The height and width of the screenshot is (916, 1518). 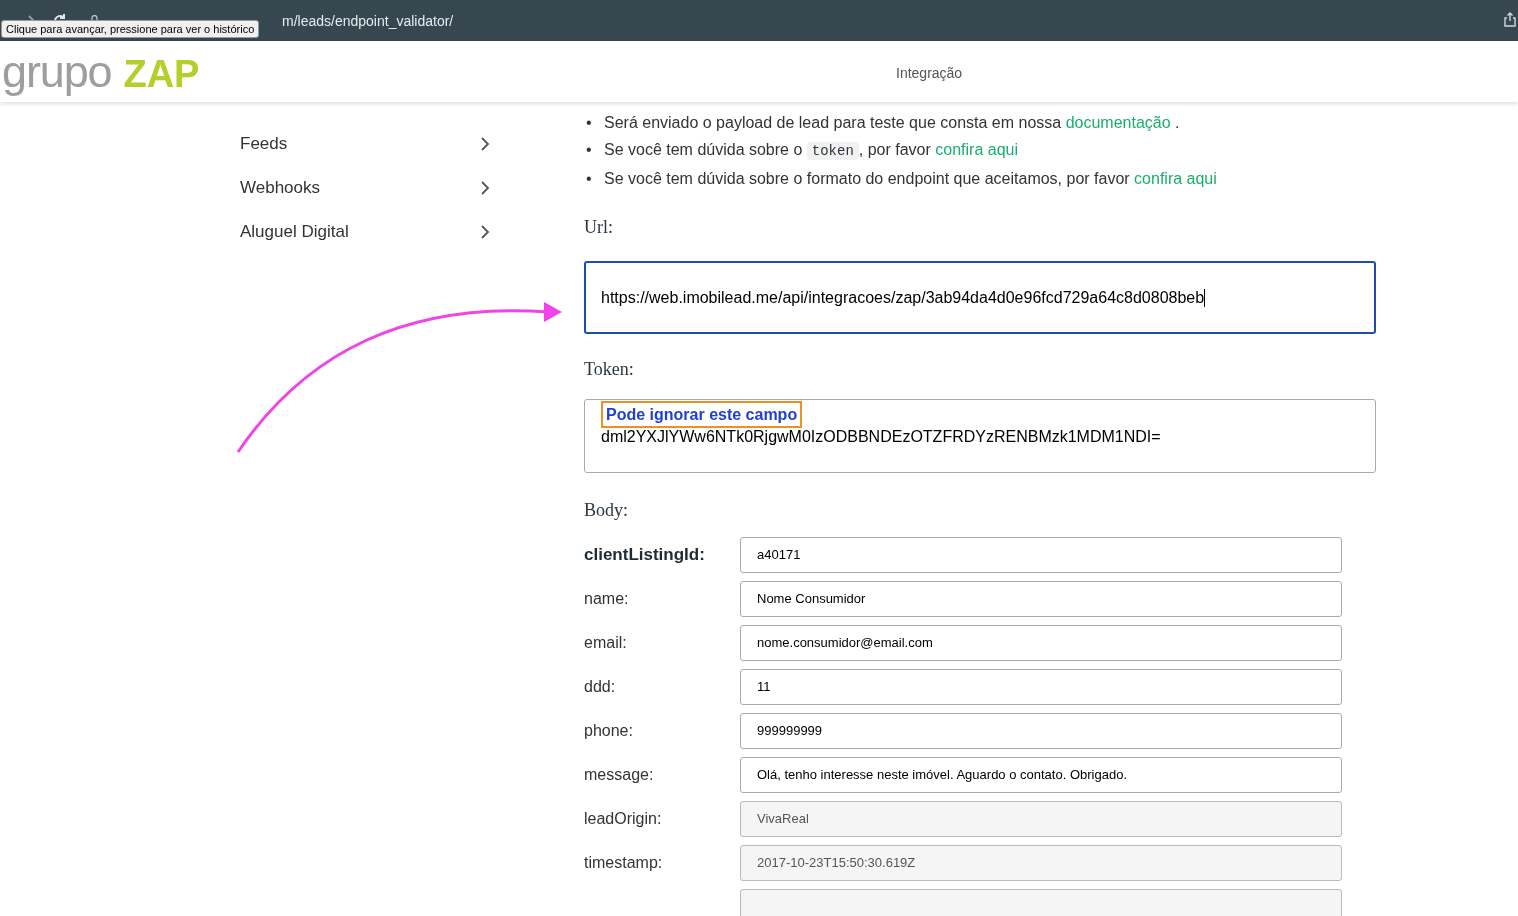 What do you see at coordinates (609, 369) in the screenshot?
I see `token-label: Token:` at bounding box center [609, 369].